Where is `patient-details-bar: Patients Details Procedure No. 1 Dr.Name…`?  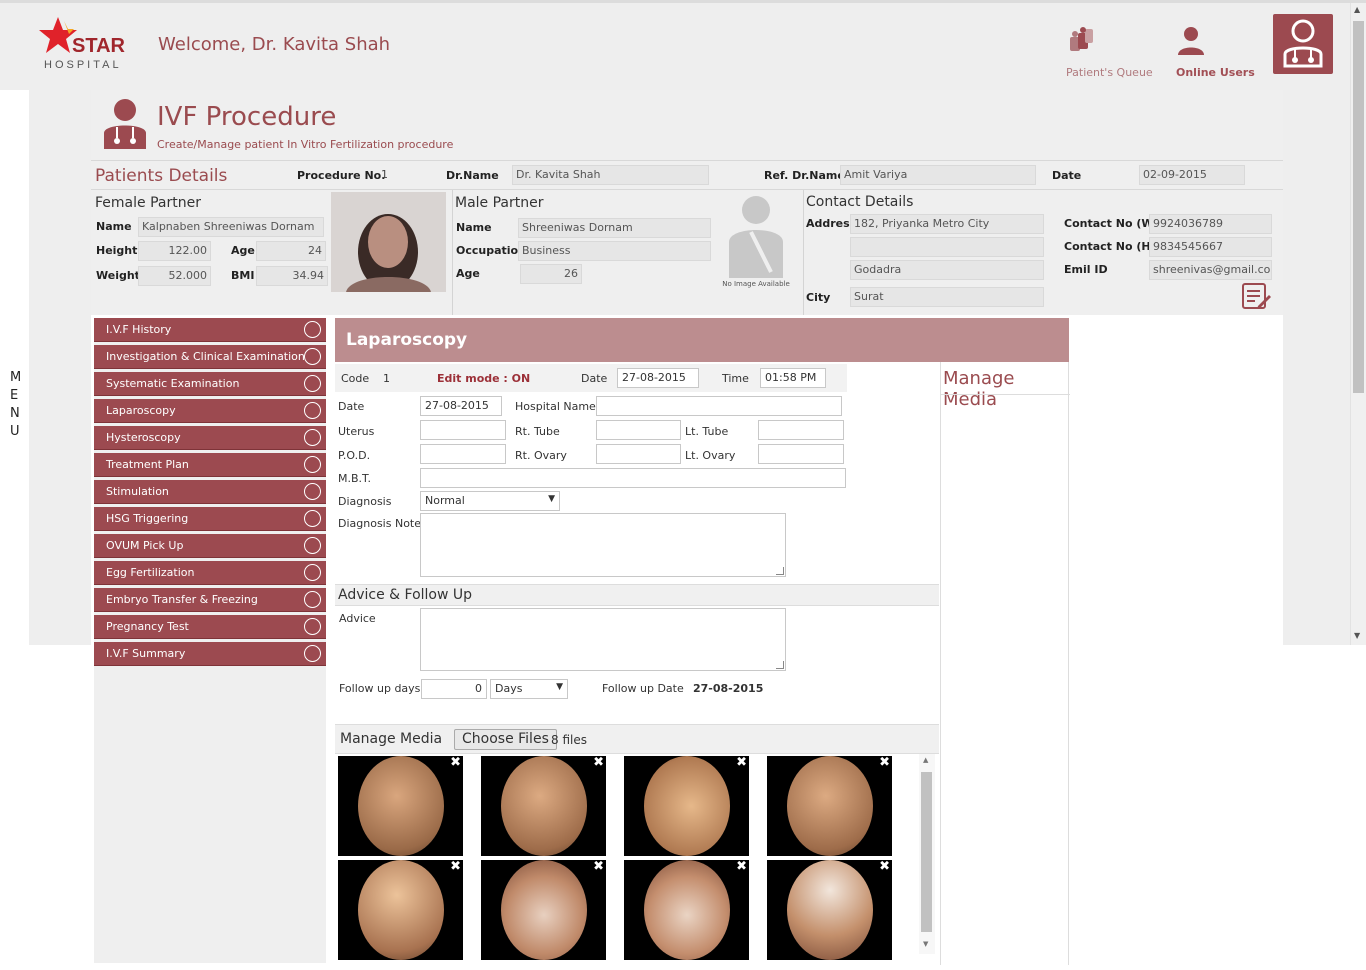
patient-details-bar: Patients Details Procedure No. 1 Dr.Name… is located at coordinates (687, 175).